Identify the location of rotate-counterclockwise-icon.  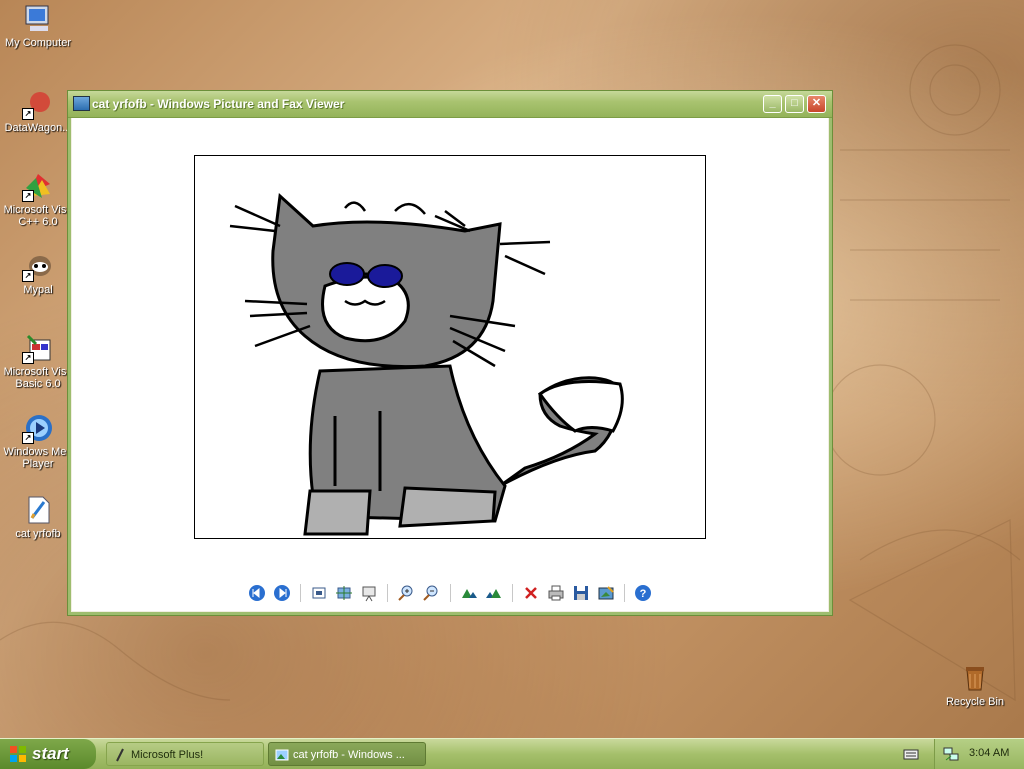
(494, 593).